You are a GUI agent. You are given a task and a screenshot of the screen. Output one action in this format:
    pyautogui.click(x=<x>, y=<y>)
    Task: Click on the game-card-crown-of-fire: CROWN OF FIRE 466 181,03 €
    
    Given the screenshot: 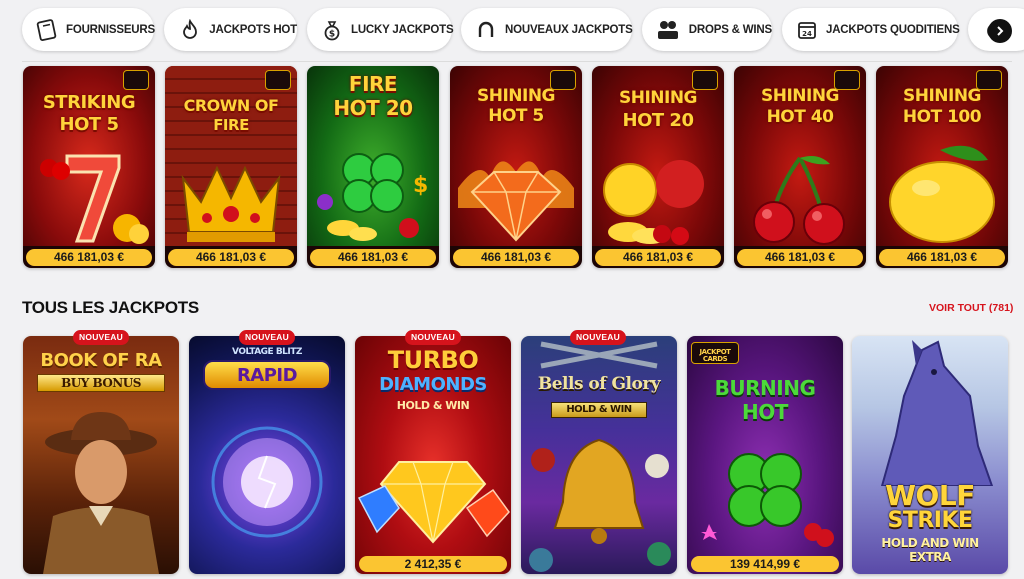 What is the action you would take?
    pyautogui.click(x=231, y=167)
    